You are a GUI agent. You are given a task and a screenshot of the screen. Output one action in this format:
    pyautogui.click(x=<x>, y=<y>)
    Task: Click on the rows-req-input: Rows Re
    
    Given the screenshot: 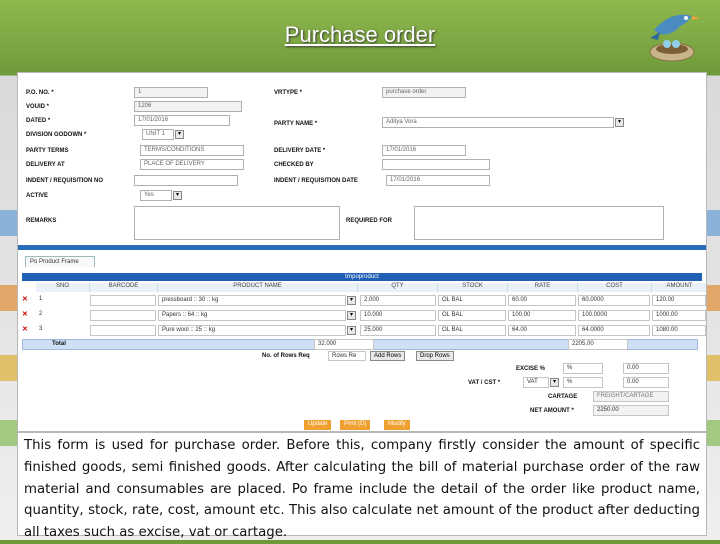 What is the action you would take?
    pyautogui.click(x=347, y=356)
    